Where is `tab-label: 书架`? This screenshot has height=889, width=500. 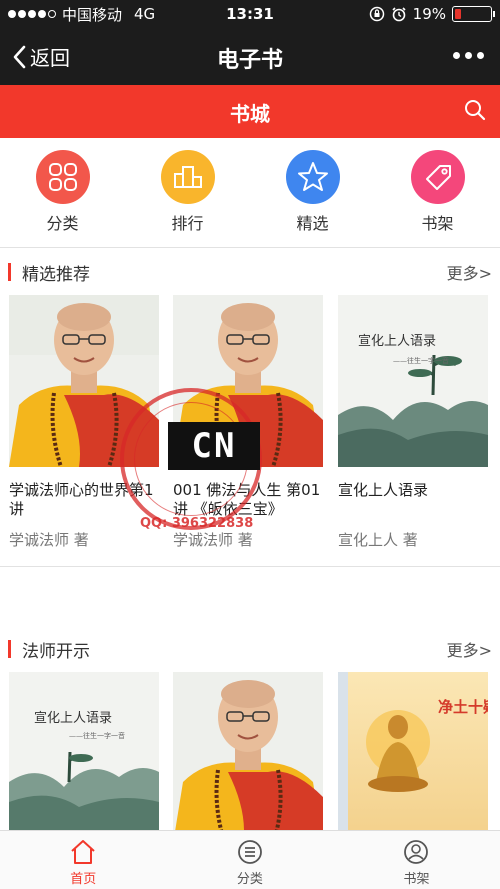 tab-label: 书架 is located at coordinates (416, 879).